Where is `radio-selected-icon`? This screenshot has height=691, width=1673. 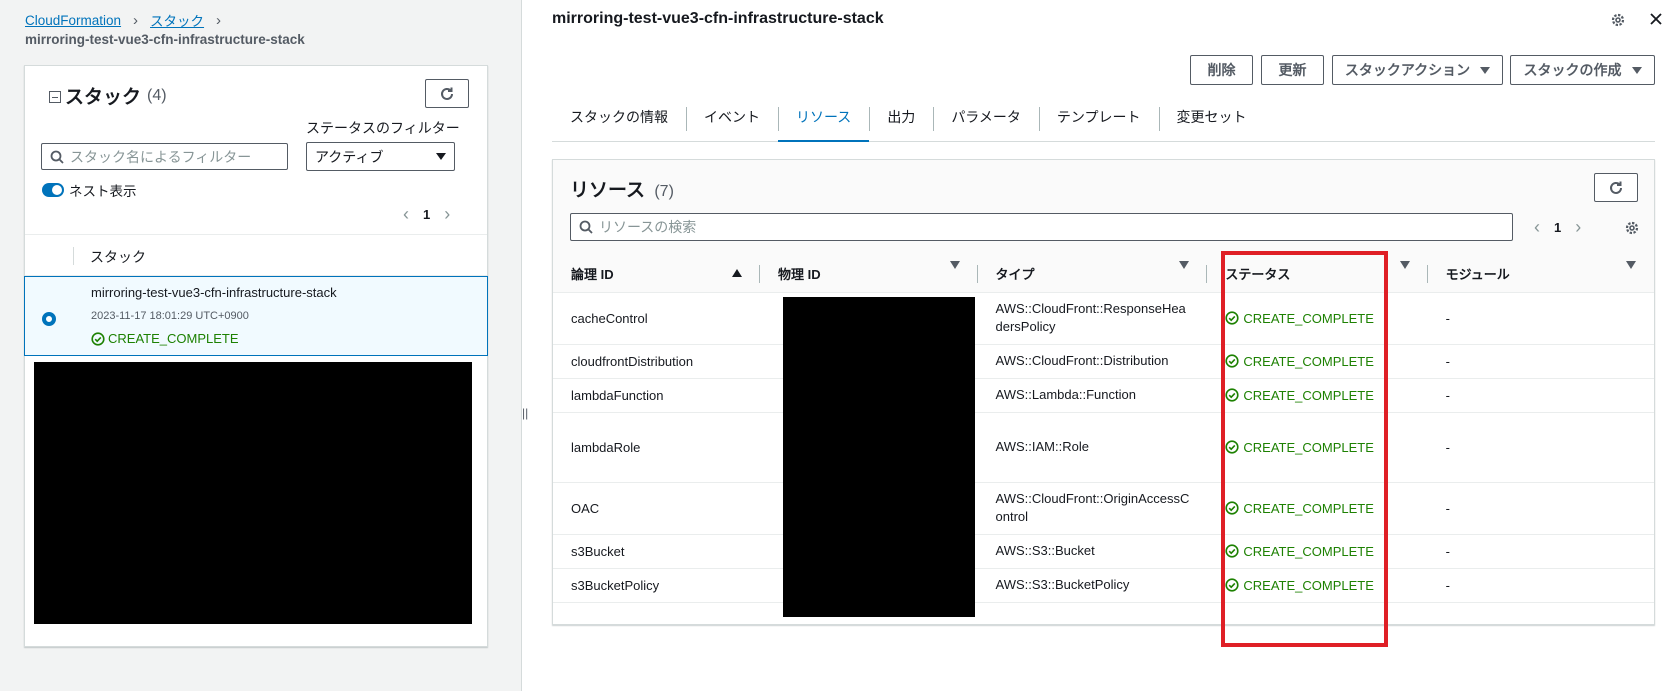 radio-selected-icon is located at coordinates (49, 319).